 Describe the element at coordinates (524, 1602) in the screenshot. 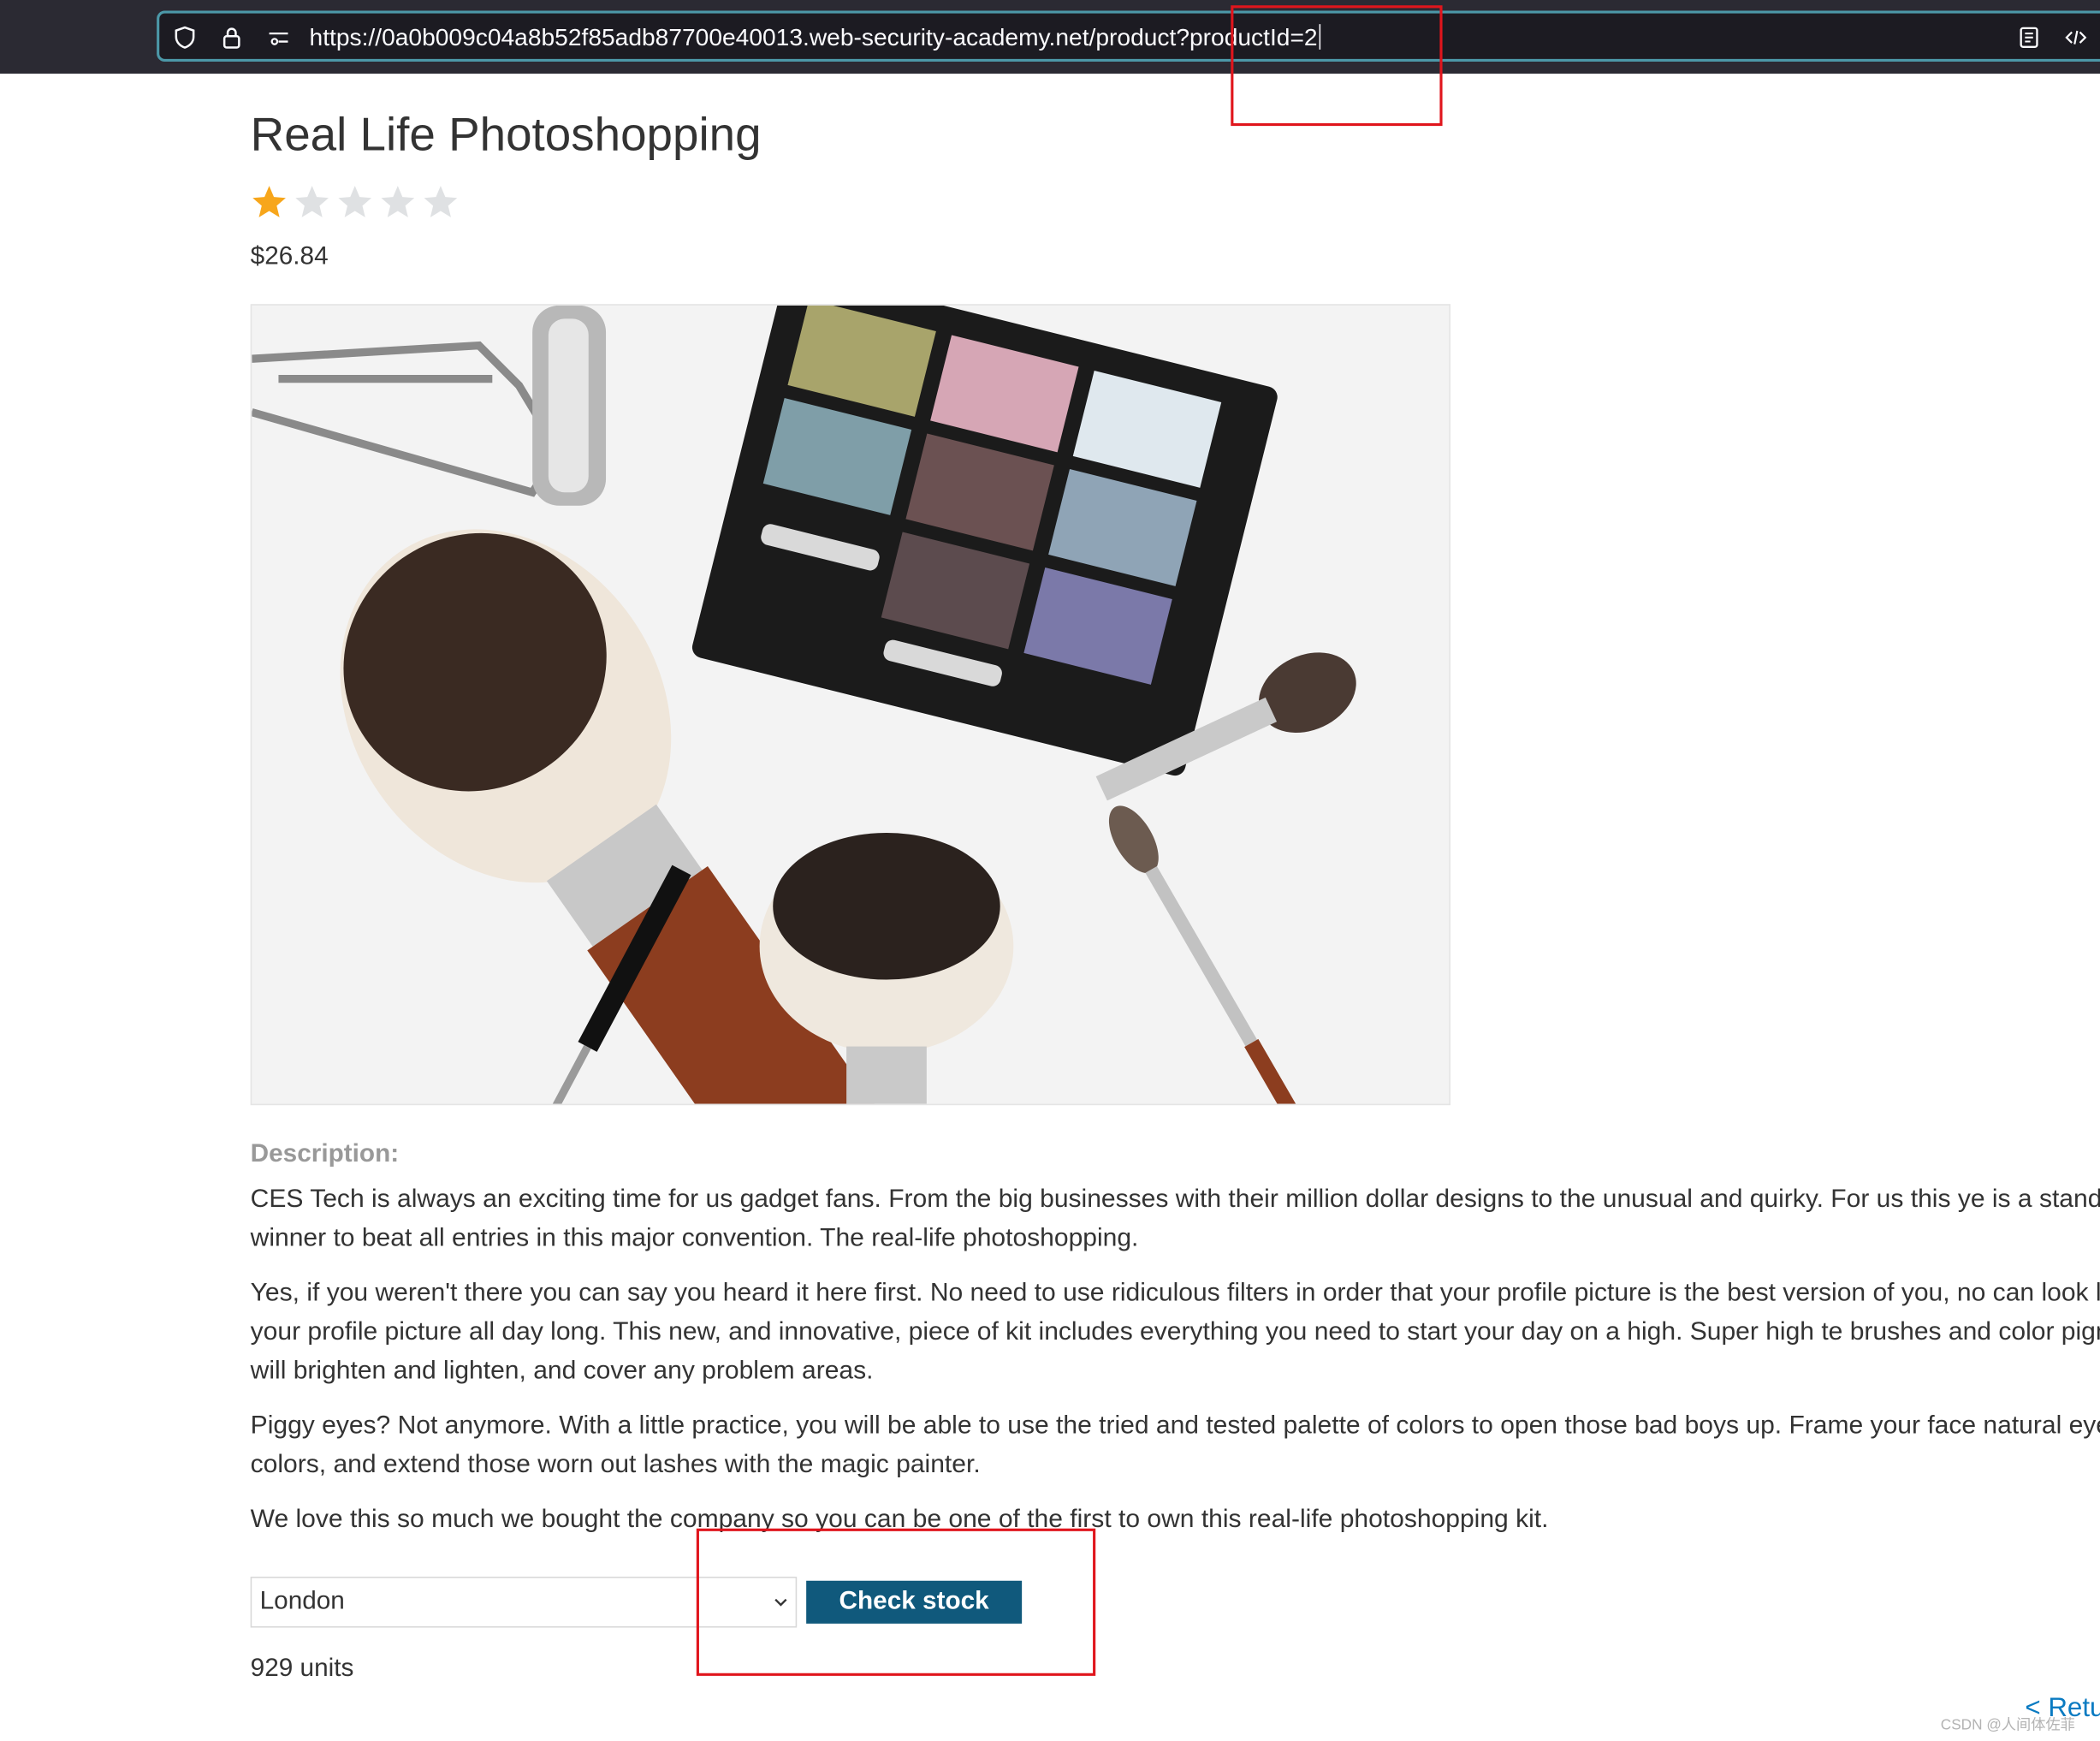

I see `store-select: London` at that location.